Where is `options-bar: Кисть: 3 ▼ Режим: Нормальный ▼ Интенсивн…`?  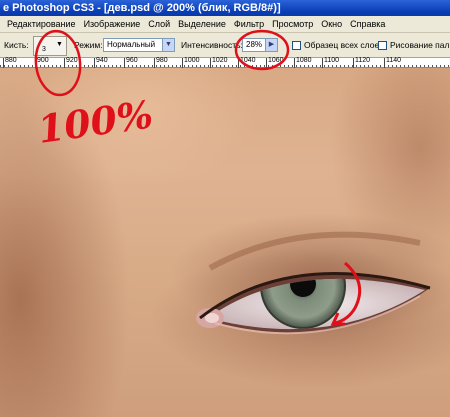 options-bar: Кисть: 3 ▼ Режим: Нормальный ▼ Интенсивн… is located at coordinates (225, 45).